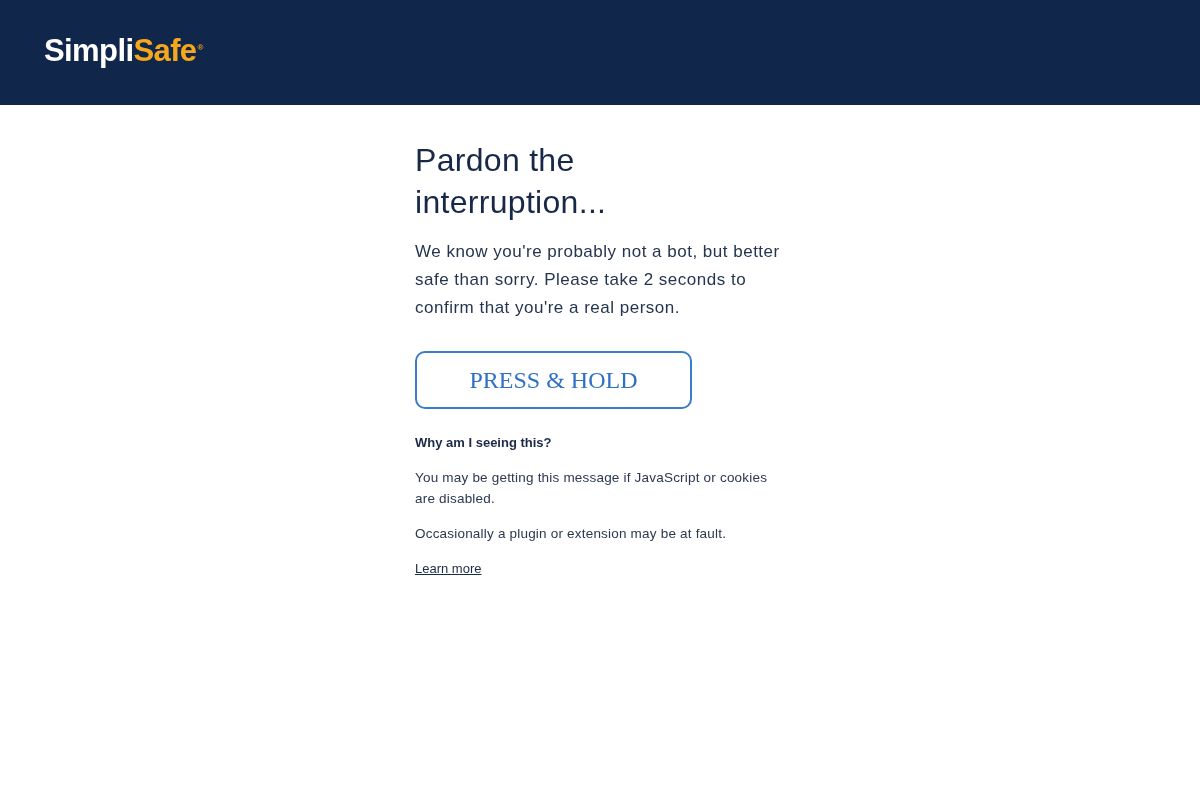  Describe the element at coordinates (598, 280) in the screenshot. I see `intro-text: We know you're probably not a bot, but better safe than sorry. Please take 2 seconds to confirm that you're a real person.` at that location.